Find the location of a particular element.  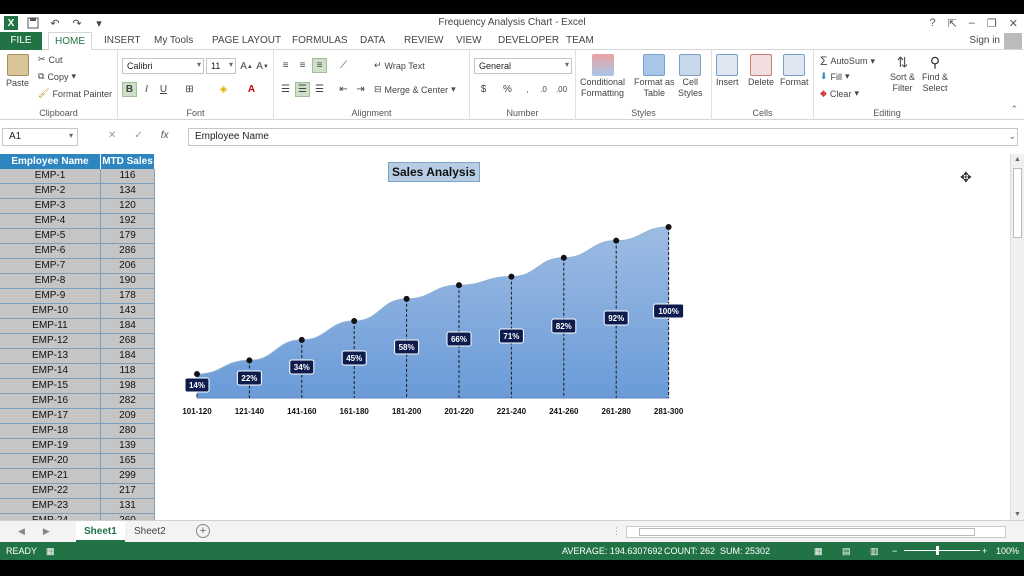

tab-review: REVIEW is located at coordinates (423, 41).